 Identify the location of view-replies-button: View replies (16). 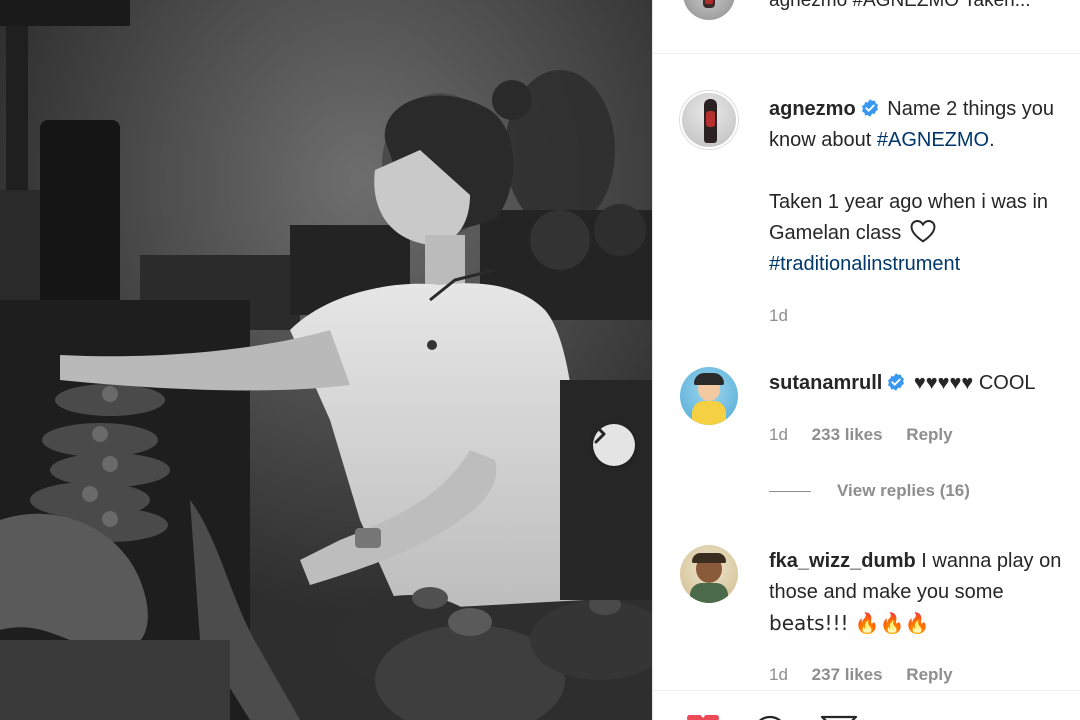
(869, 491).